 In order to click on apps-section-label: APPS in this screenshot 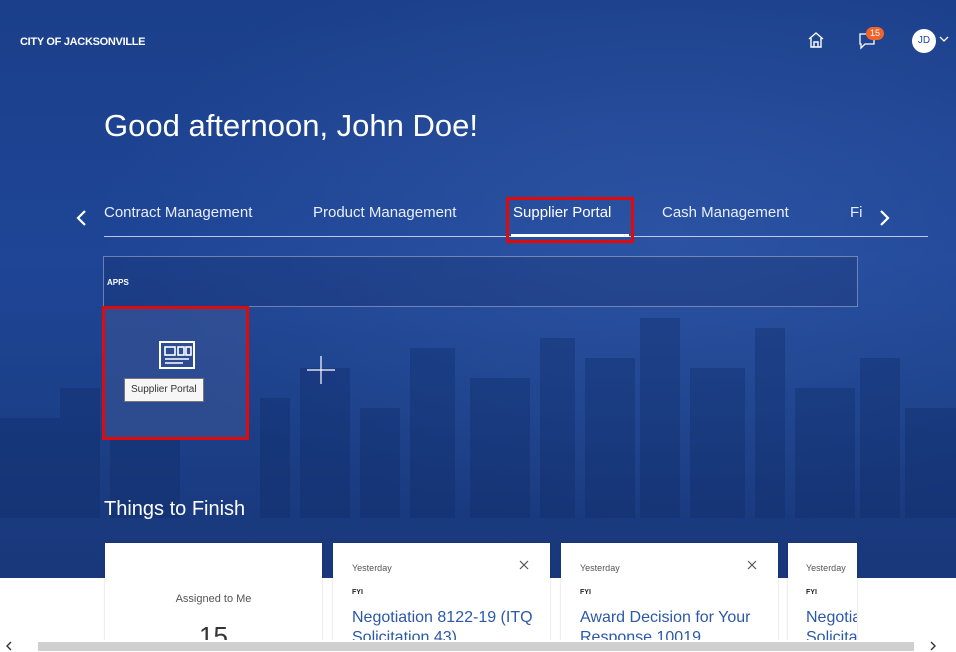, I will do `click(118, 282)`.